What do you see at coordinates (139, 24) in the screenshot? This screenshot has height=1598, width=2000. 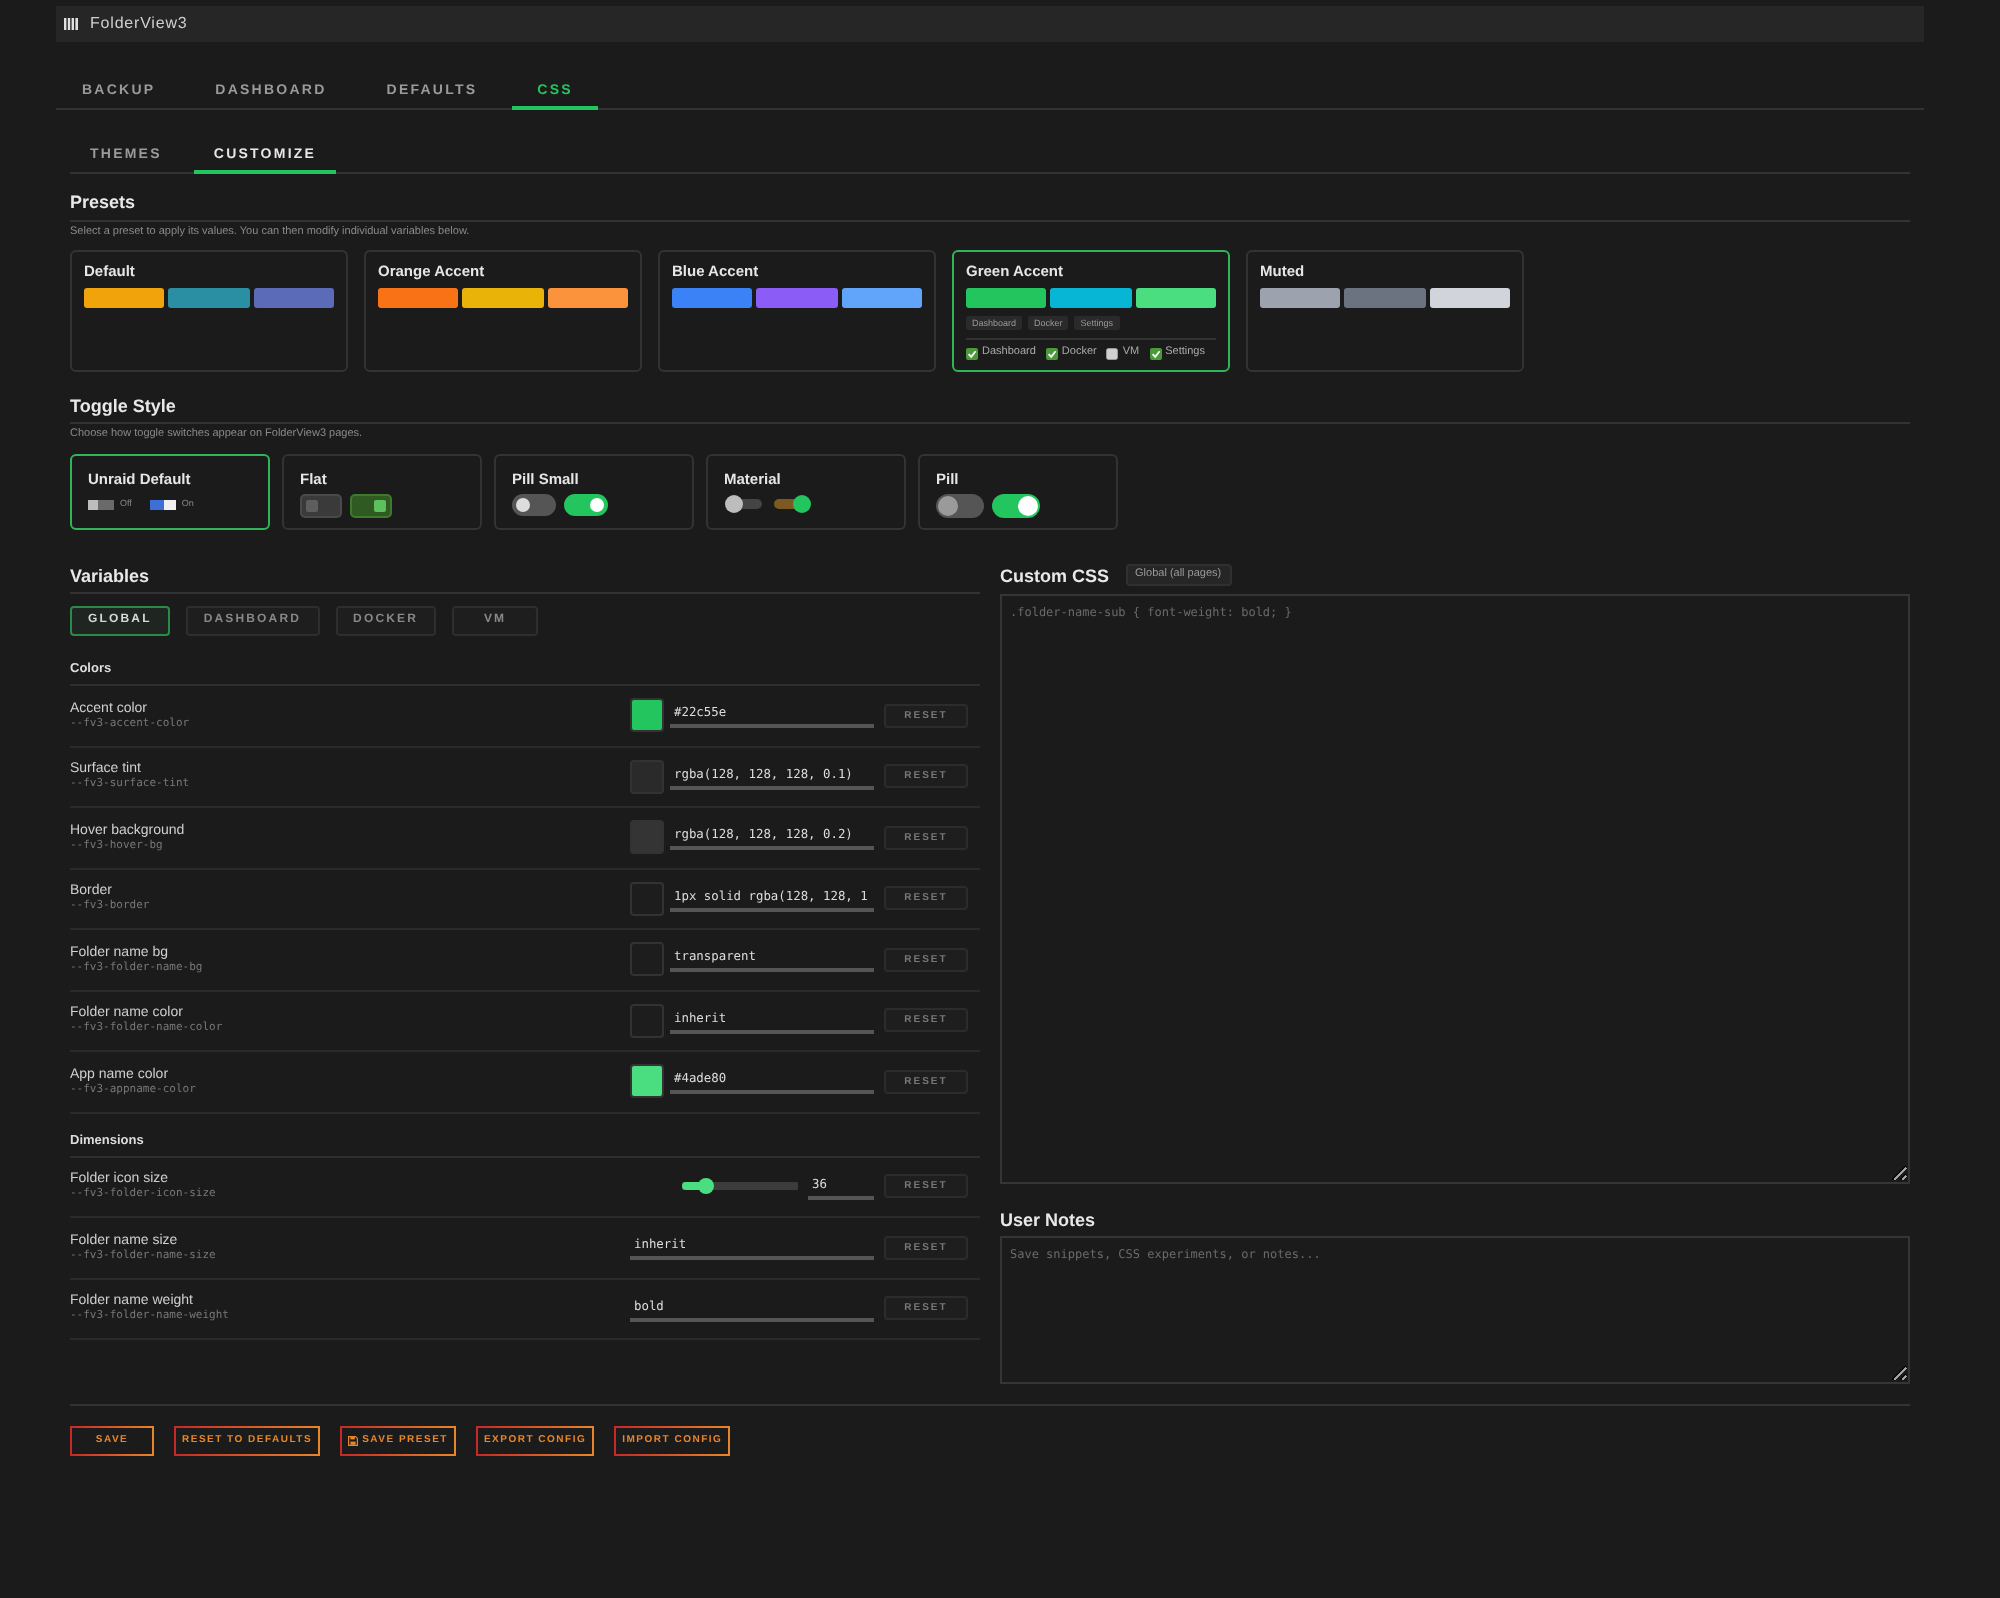 I see `app-title: FolderView3` at bounding box center [139, 24].